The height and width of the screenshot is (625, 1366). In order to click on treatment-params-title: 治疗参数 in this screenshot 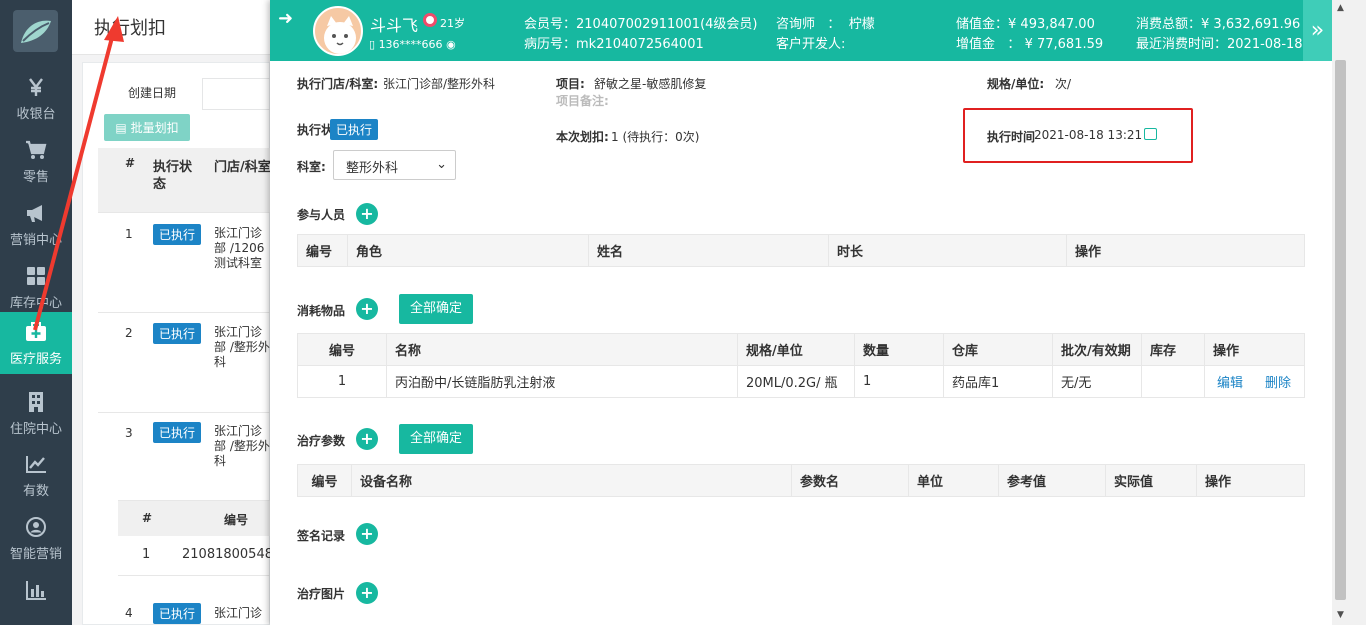, I will do `click(321, 441)`.